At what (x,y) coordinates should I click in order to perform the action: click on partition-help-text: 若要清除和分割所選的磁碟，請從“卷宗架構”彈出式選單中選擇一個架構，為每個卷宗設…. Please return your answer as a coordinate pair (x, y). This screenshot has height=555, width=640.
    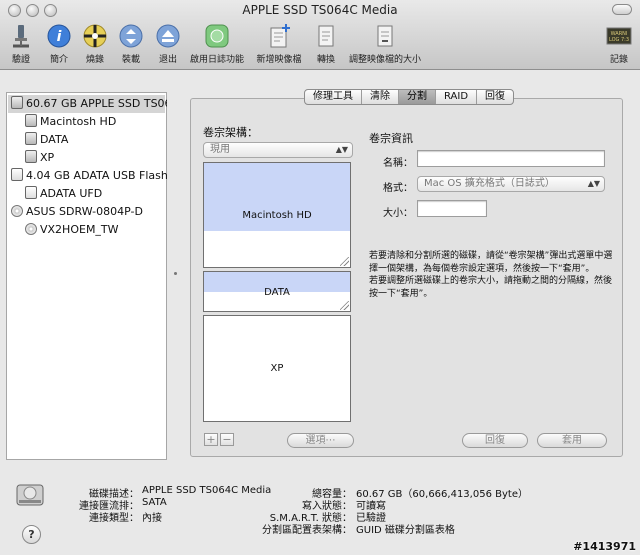
    Looking at the image, I should click on (493, 275).